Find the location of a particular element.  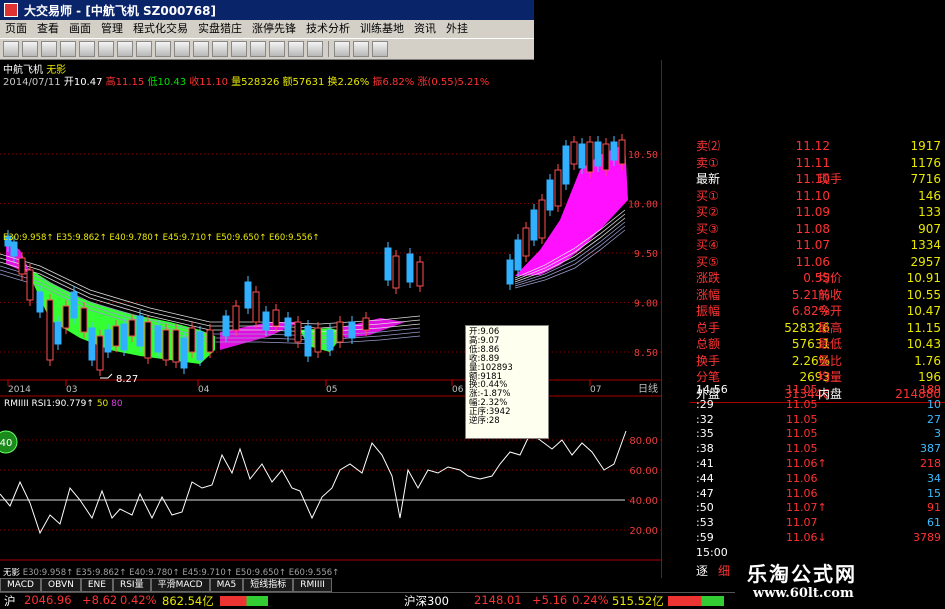

quote-label: 卖⑵ is located at coordinates (708, 146).